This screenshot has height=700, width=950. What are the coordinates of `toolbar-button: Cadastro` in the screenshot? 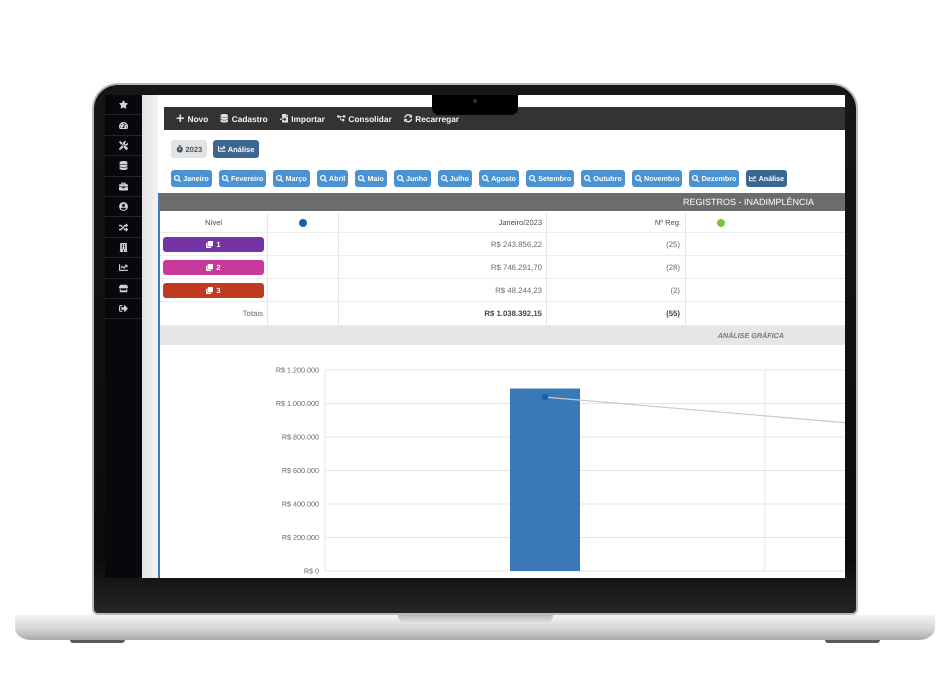 It's located at (244, 119).